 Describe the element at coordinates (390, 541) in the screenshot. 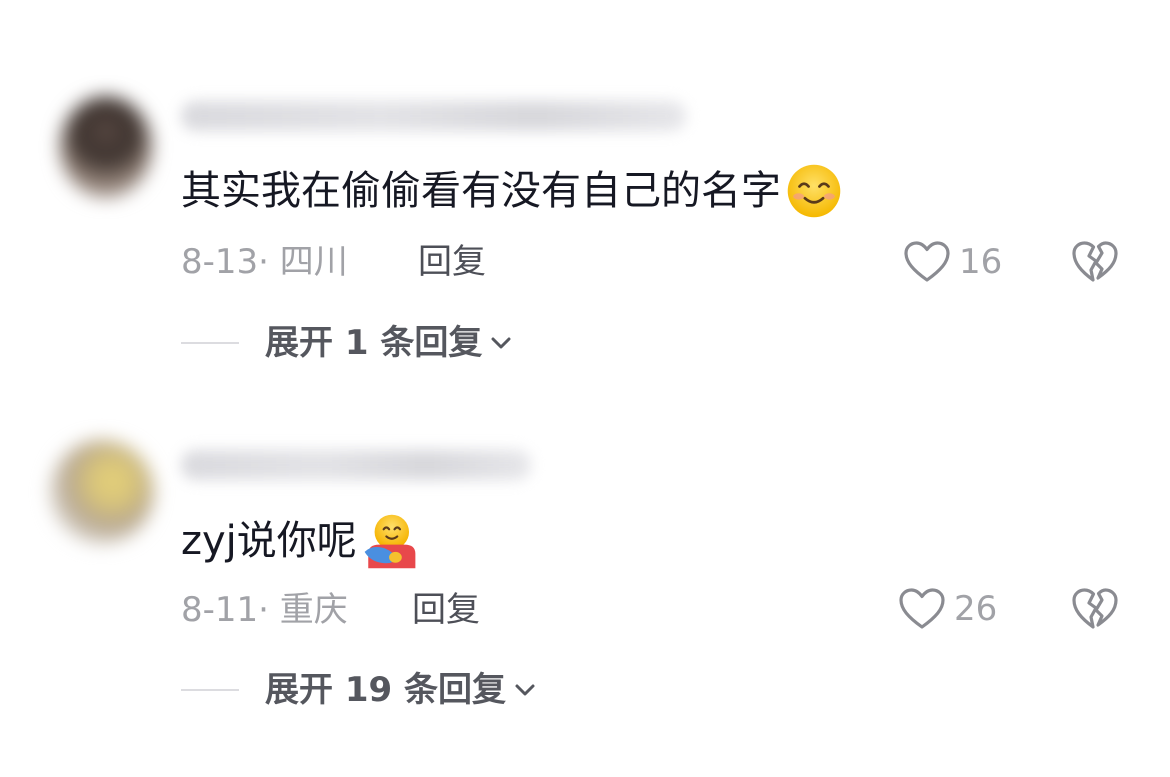

I see `hugging-face-emoji` at that location.